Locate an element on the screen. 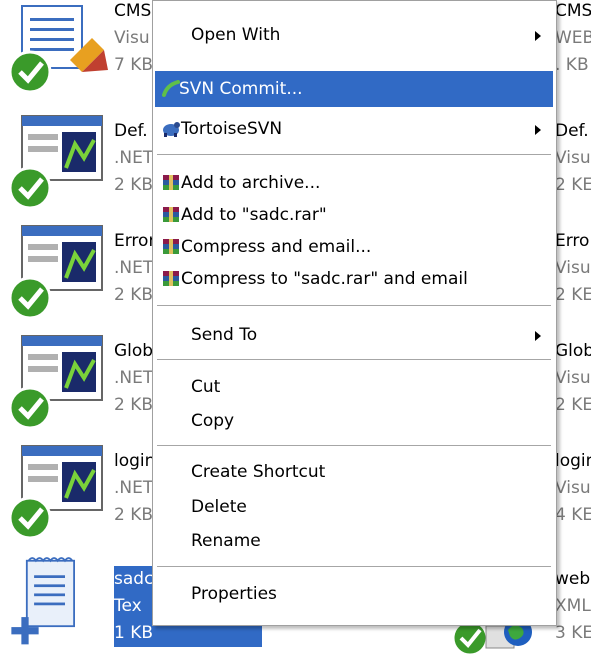 The width and height of the screenshot is (591, 660). file-text-error-right: Erro Visu 2 KE is located at coordinates (573, 268).